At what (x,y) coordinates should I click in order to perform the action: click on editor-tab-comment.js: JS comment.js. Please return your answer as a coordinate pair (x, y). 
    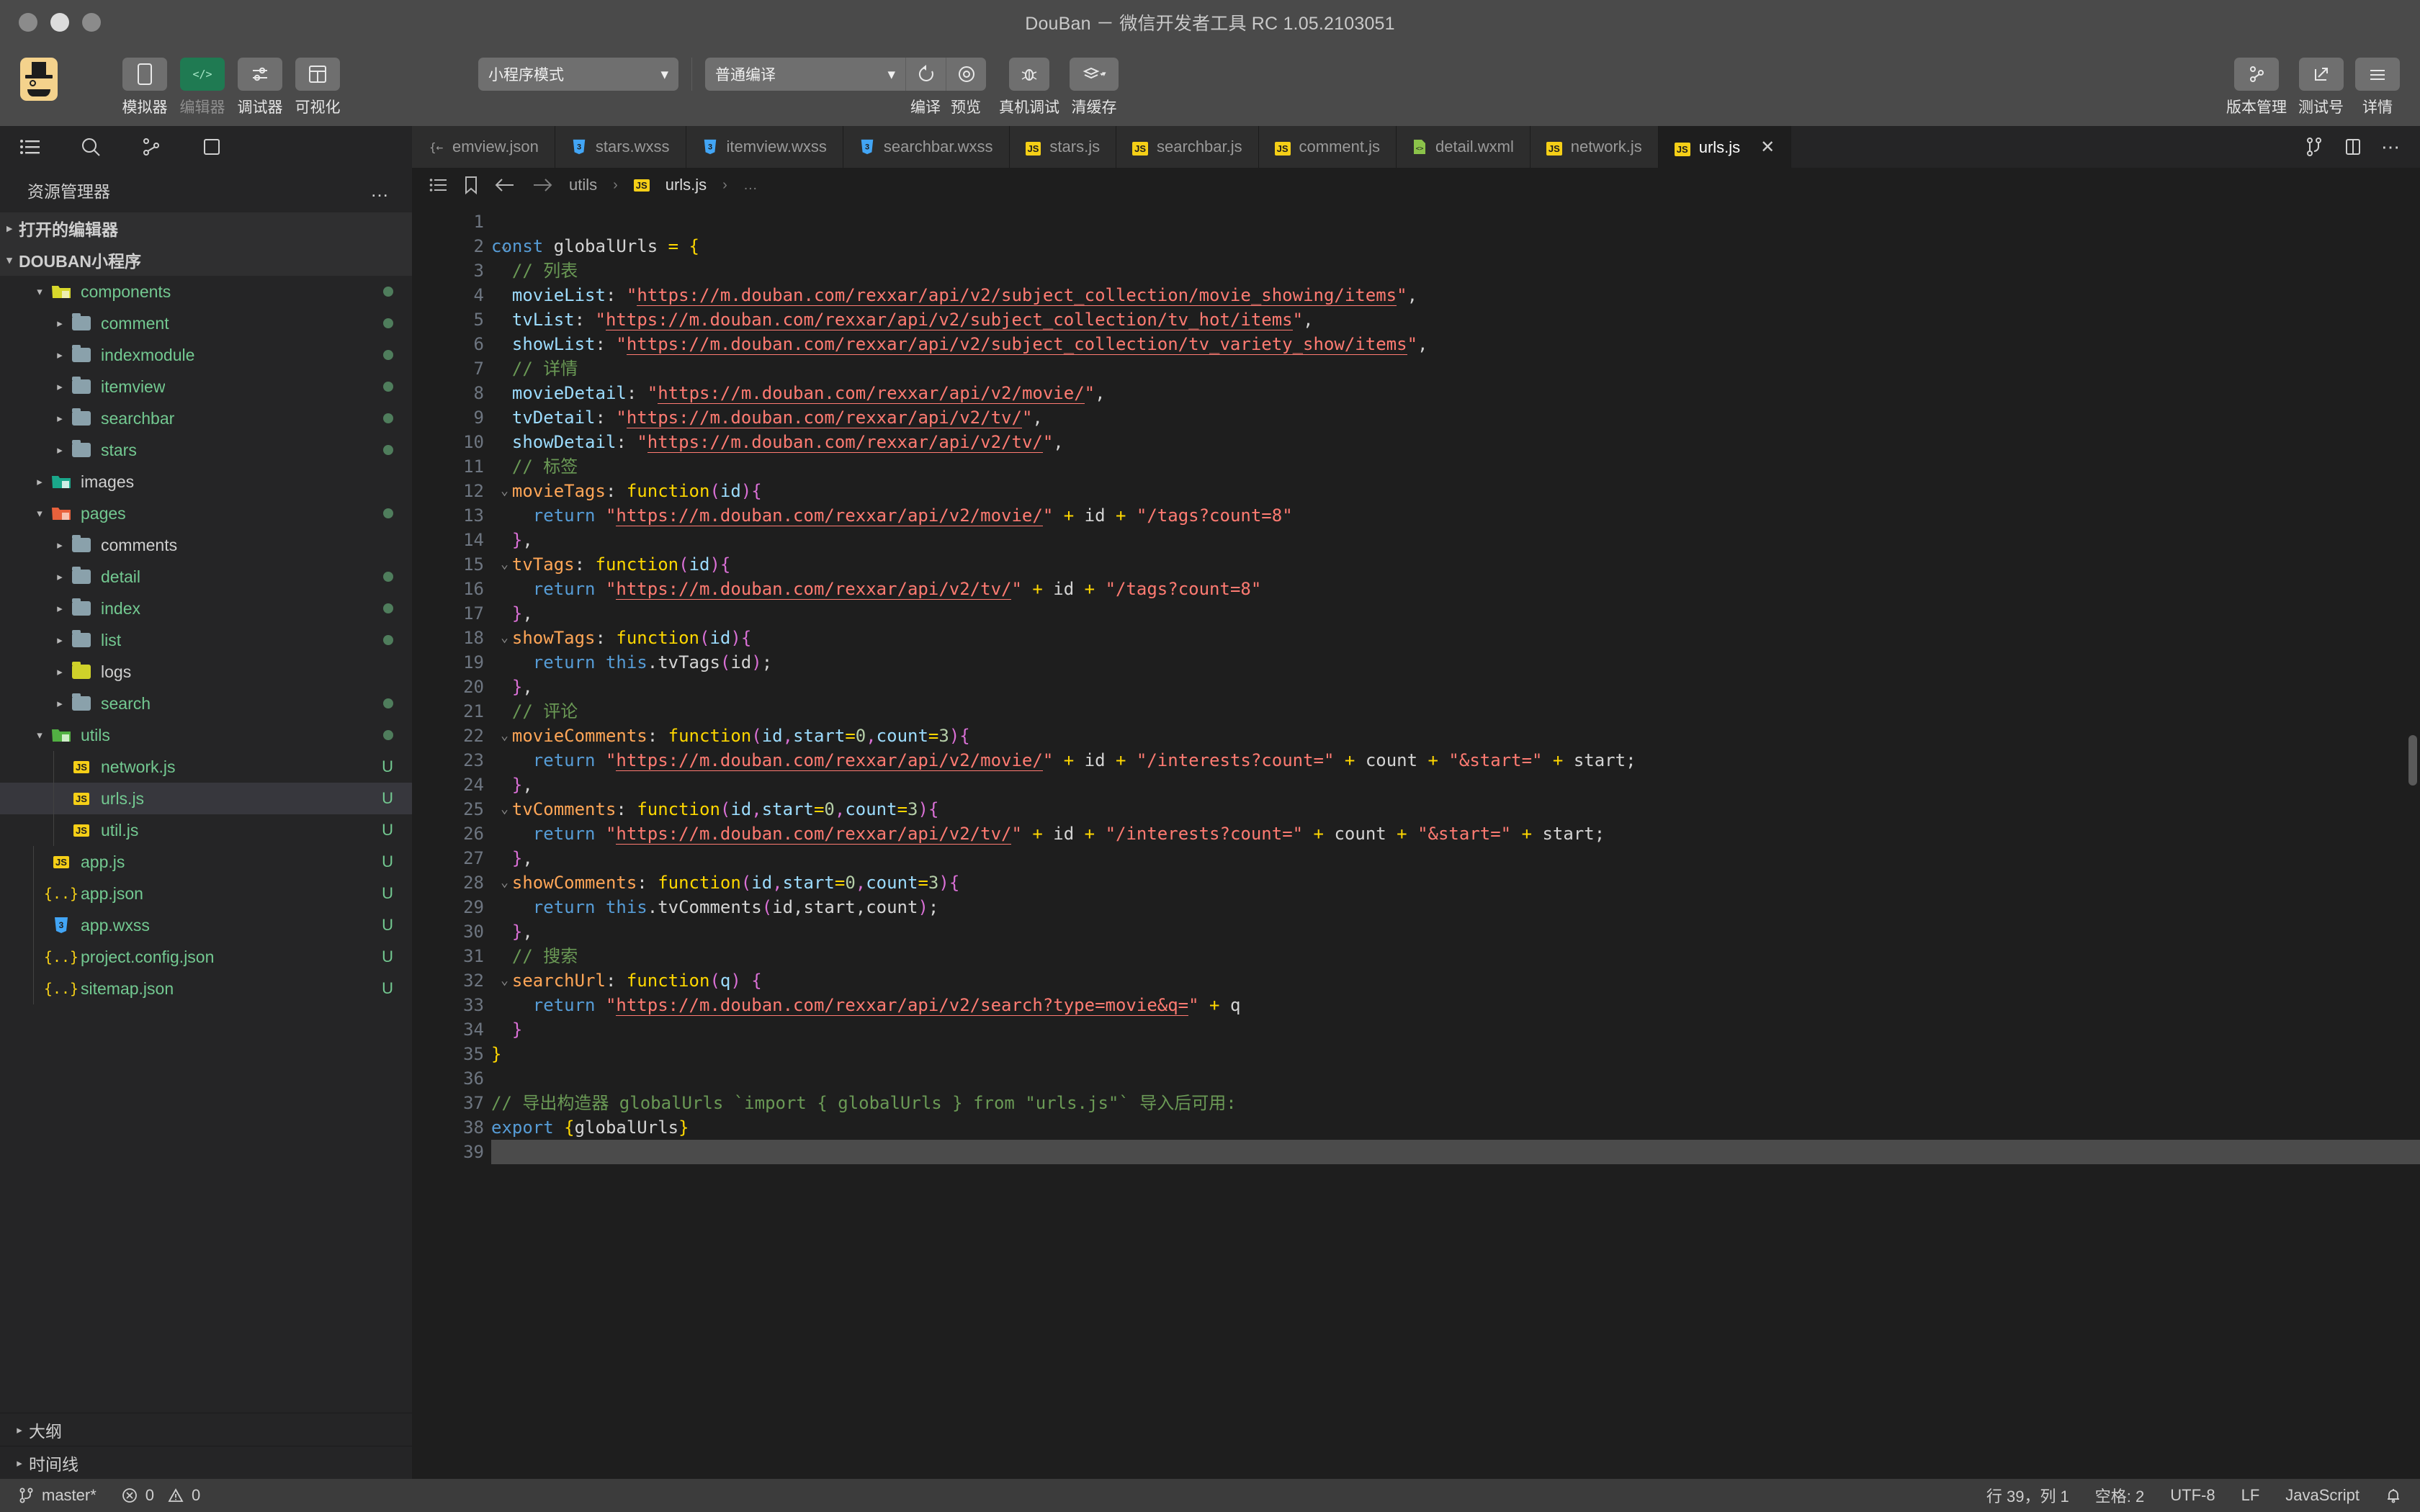
    Looking at the image, I should click on (1327, 147).